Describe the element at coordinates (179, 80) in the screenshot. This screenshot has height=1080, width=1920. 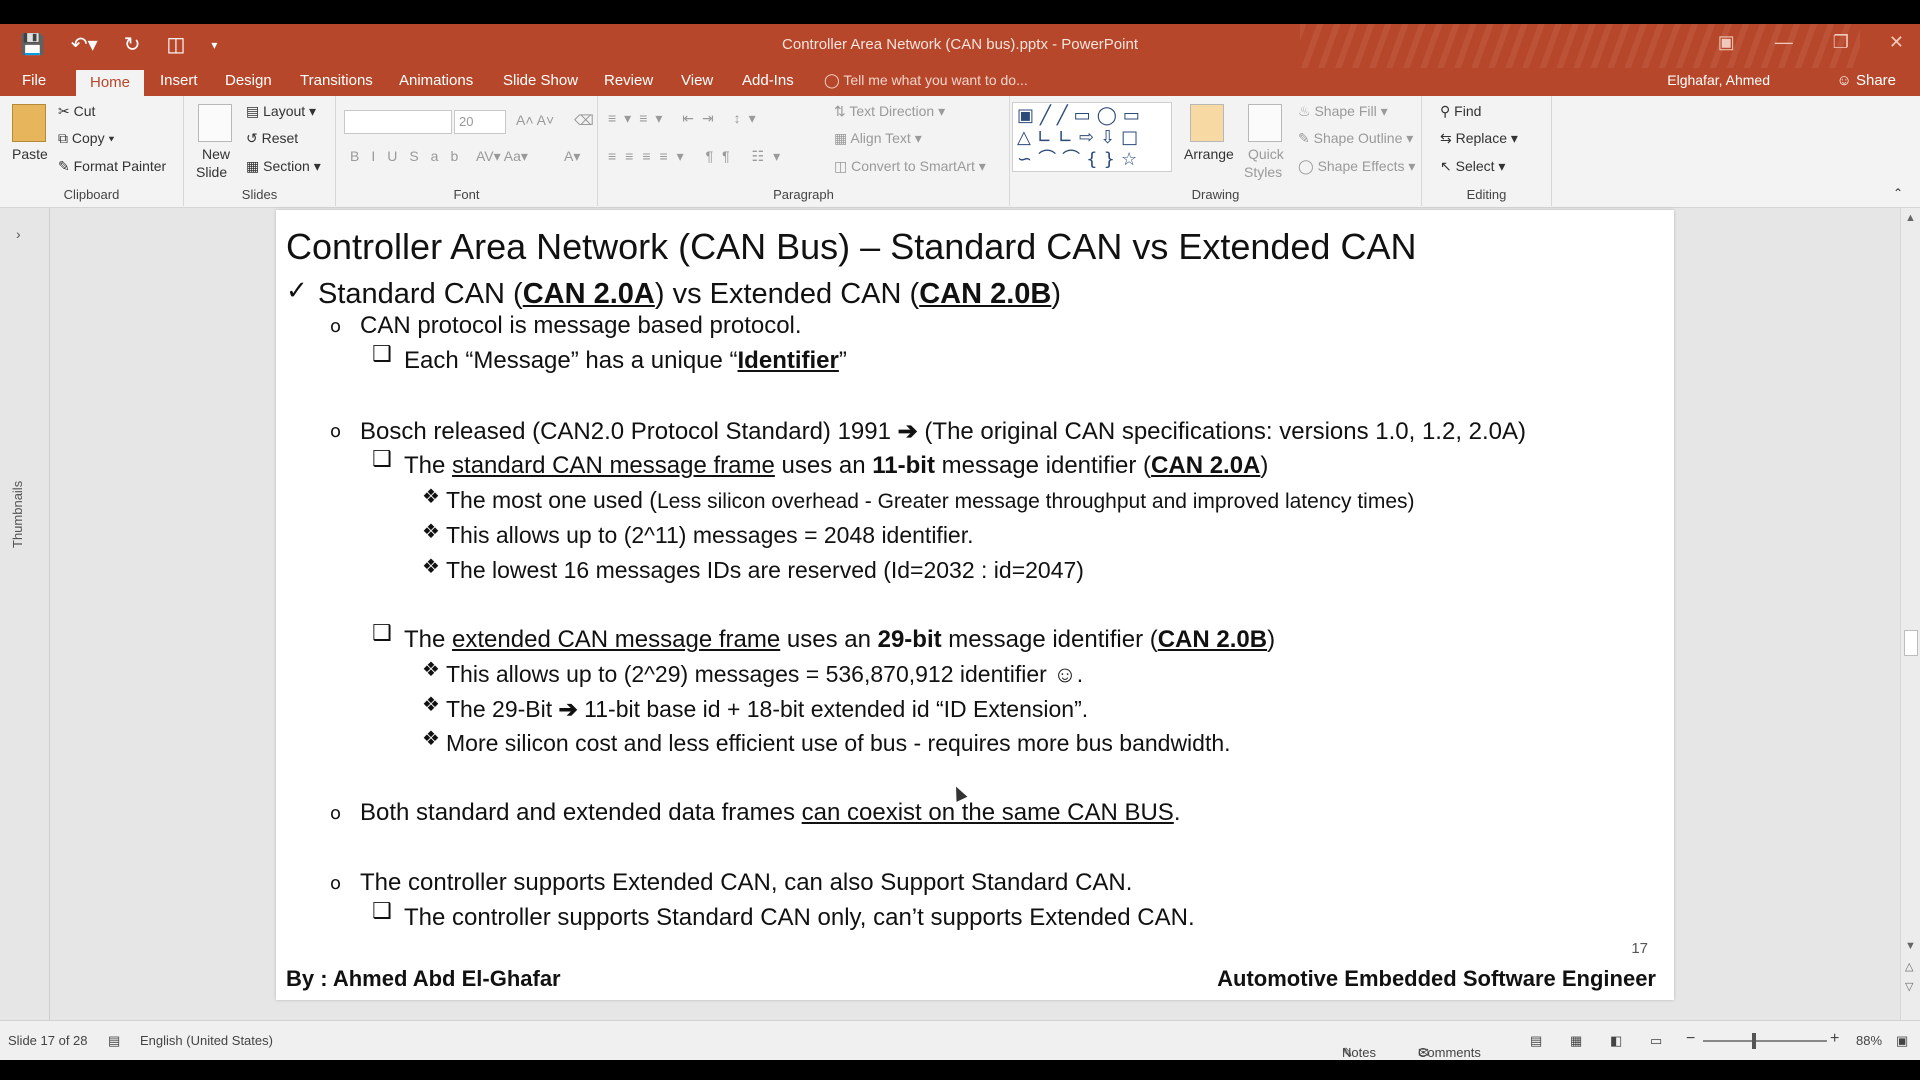
I see `tab-insert: Insert` at that location.